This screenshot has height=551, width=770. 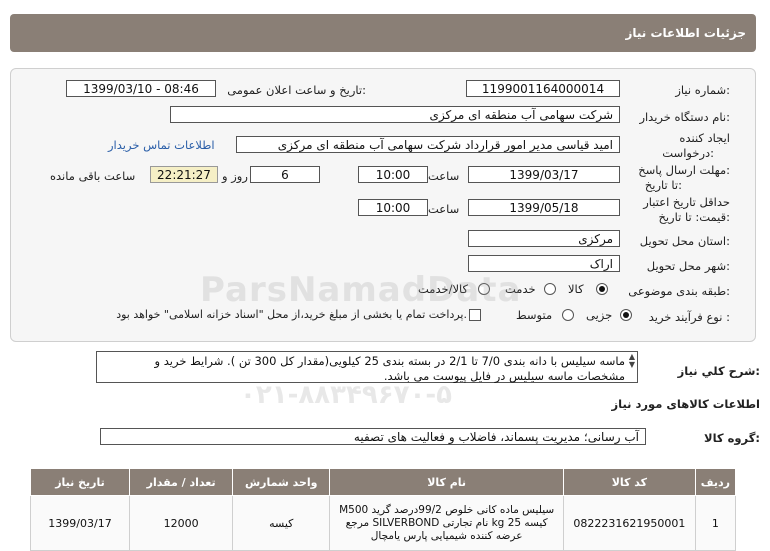 I want to click on validity-label-1: حداقل تاریخ اعتبار, so click(x=686, y=202).